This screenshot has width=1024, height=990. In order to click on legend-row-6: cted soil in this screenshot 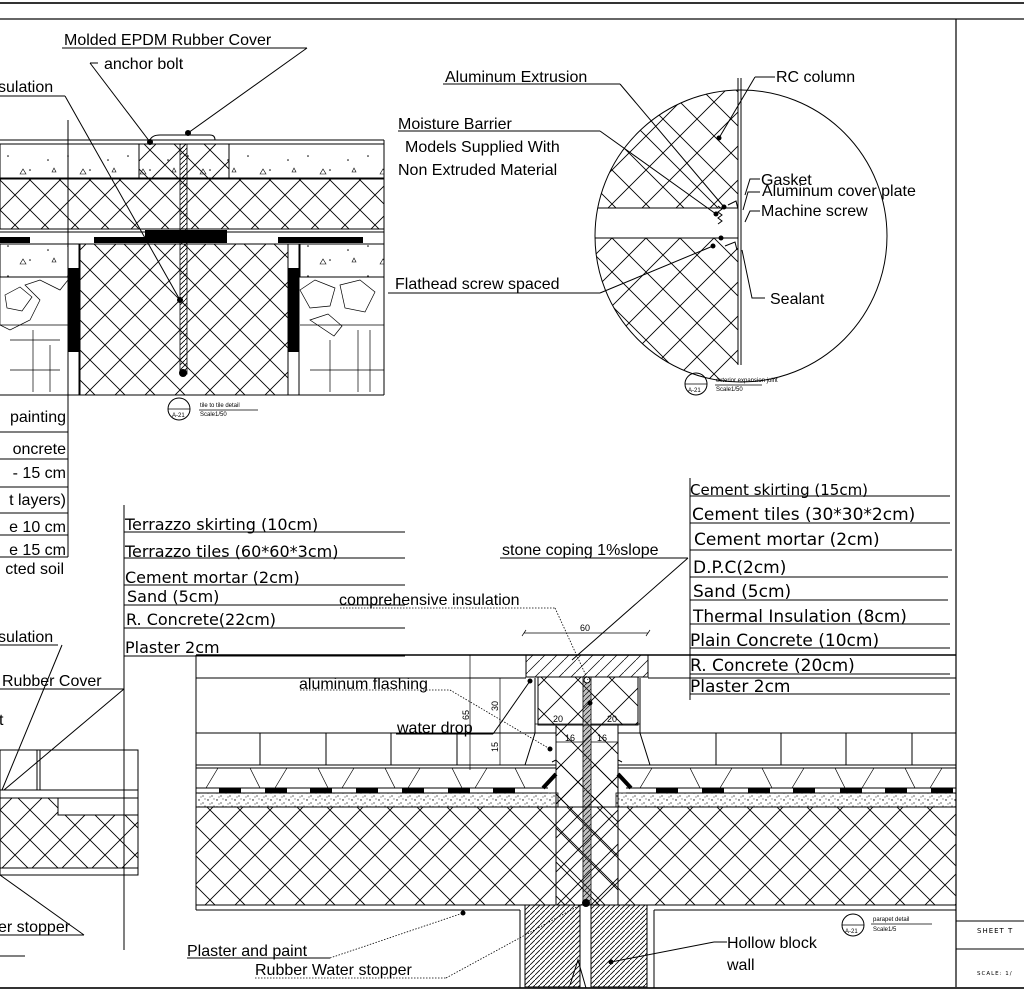, I will do `click(34, 569)`.